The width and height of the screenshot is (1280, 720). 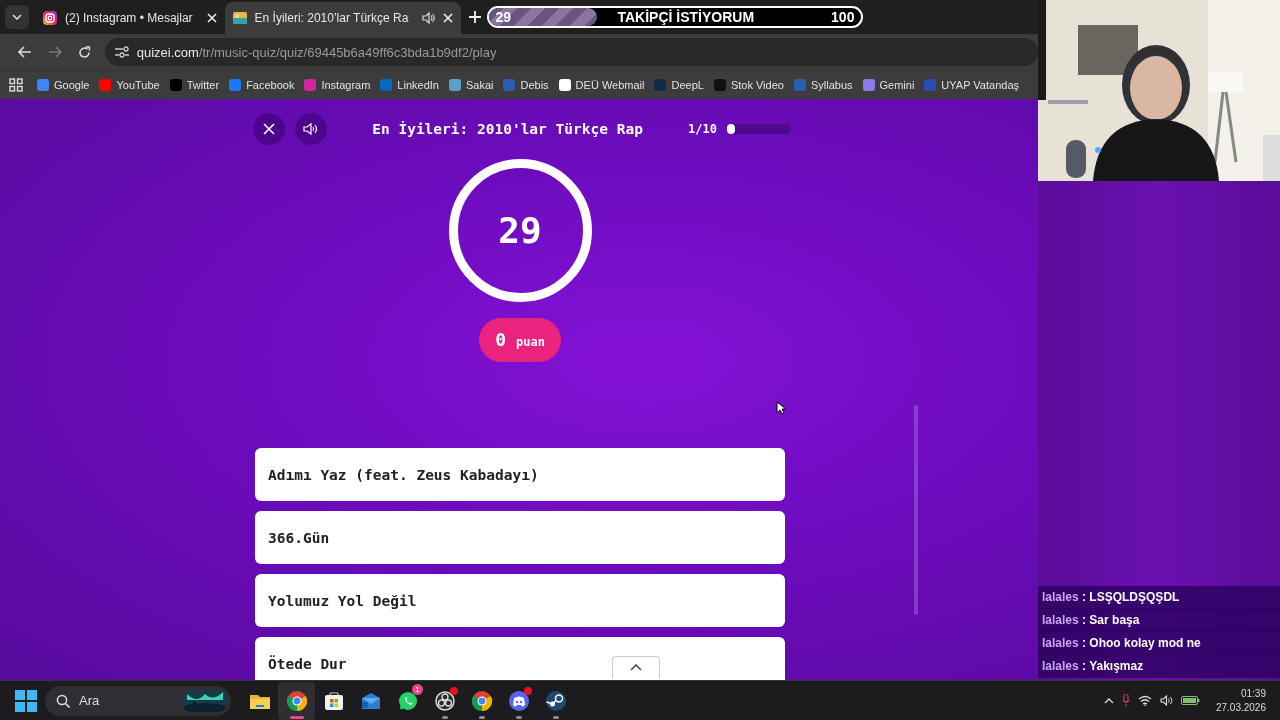 I want to click on browser-tab: En İyileri: 2010’lar Türkçe Ra, so click(x=343, y=18).